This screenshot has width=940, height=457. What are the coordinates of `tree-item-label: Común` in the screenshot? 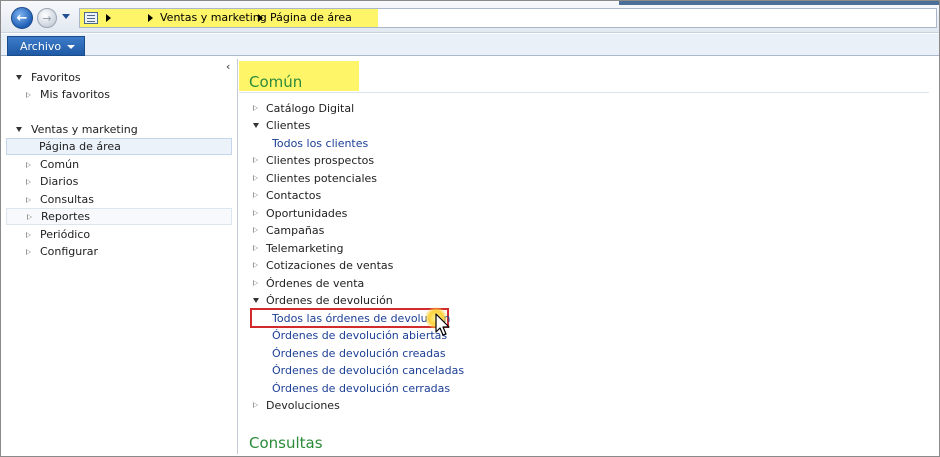 It's located at (60, 164).